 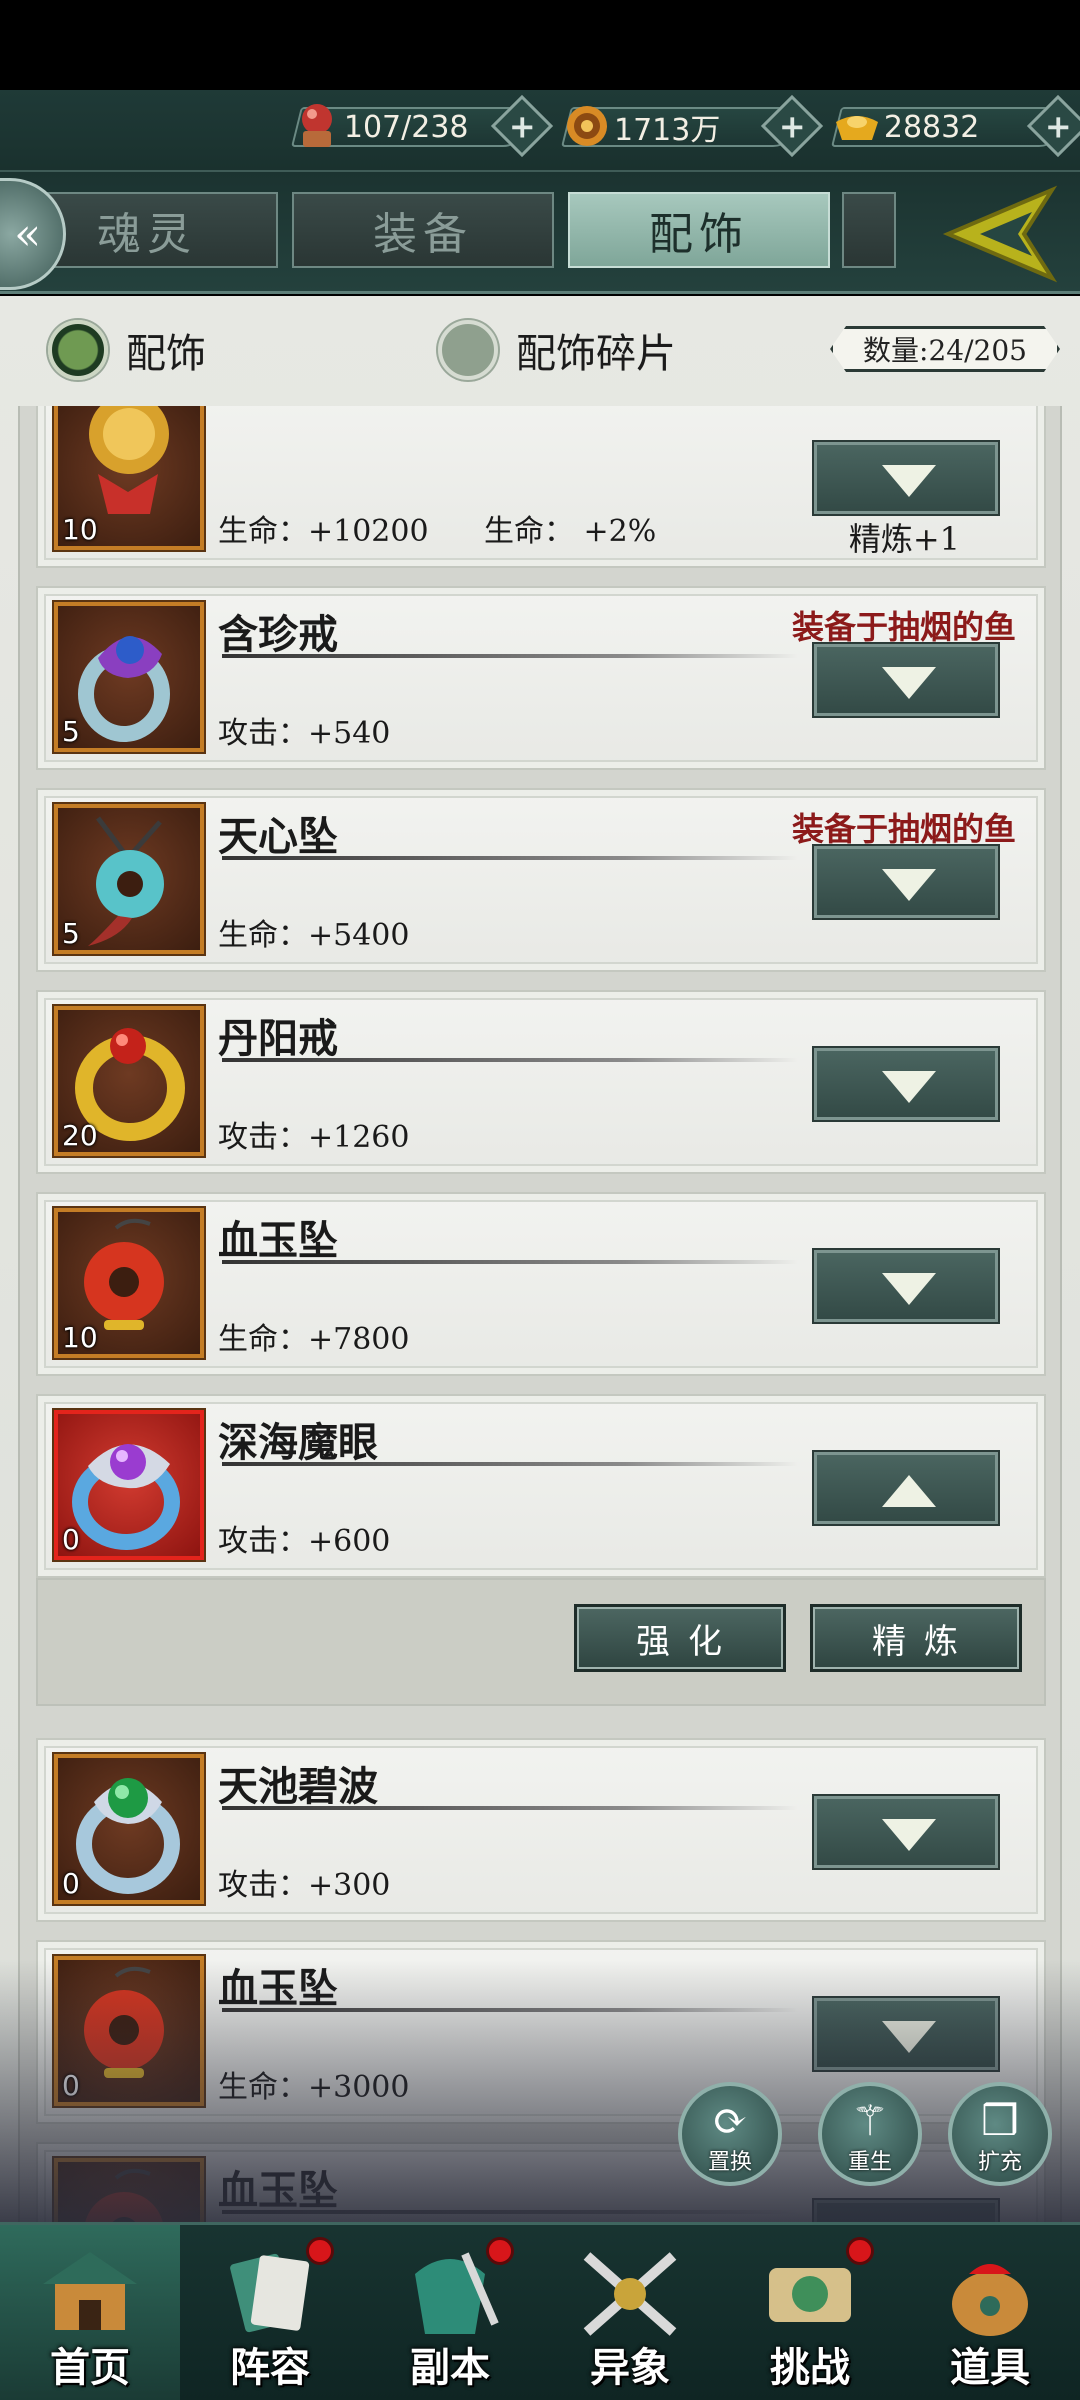 I want to click on accessory-card: 20 丹阳戒 攻击：+1260, so click(x=541, y=1082).